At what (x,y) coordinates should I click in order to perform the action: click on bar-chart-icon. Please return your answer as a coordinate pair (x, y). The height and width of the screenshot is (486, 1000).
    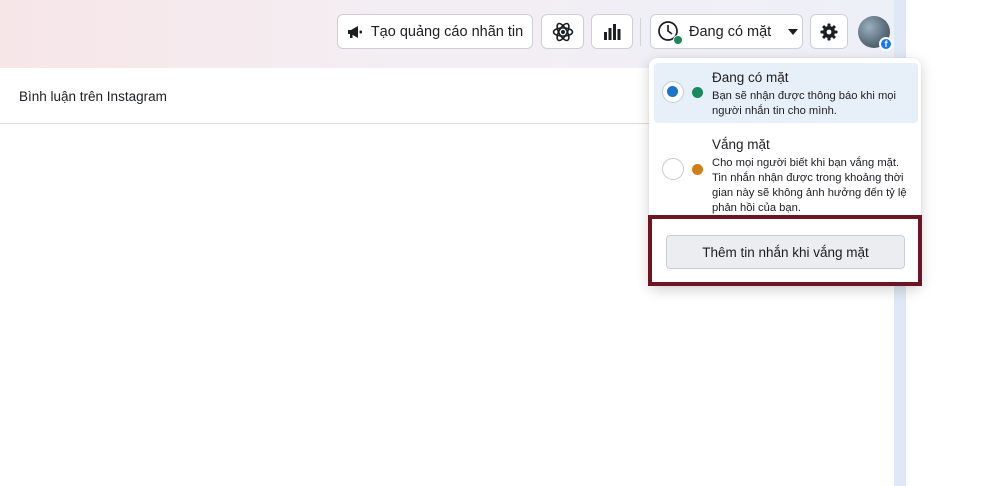
    Looking at the image, I should click on (612, 32).